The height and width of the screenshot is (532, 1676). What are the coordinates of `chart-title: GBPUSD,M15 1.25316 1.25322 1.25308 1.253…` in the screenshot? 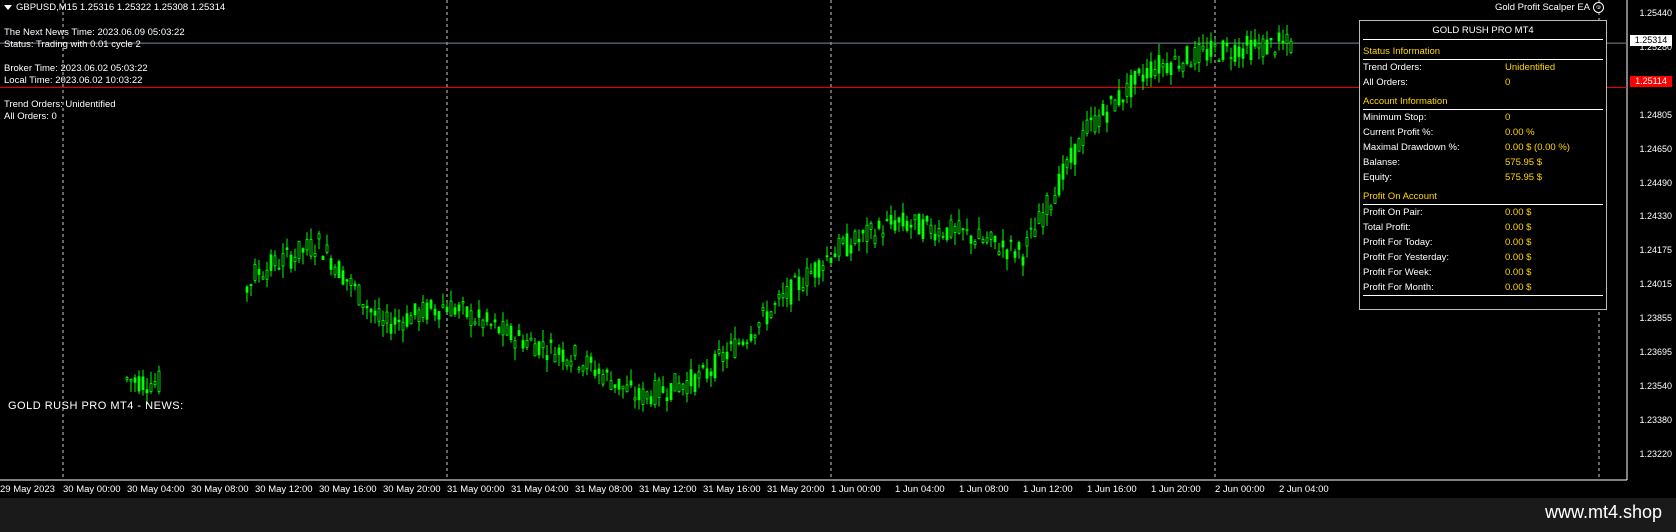 It's located at (114, 7).